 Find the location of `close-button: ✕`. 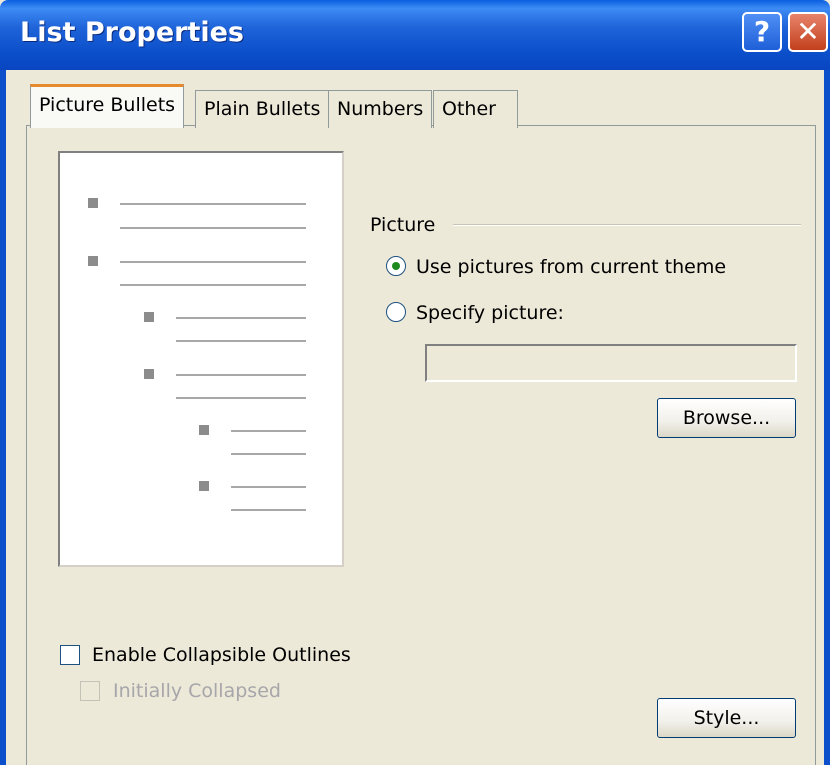

close-button: ✕ is located at coordinates (808, 32).